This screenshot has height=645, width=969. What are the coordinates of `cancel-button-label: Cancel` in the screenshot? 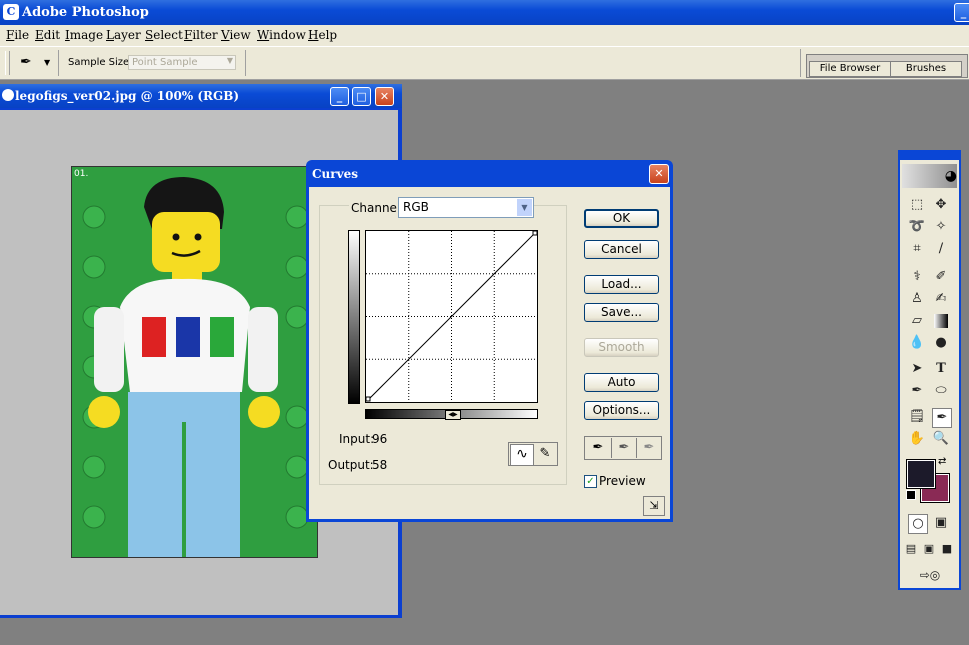 It's located at (621, 249).